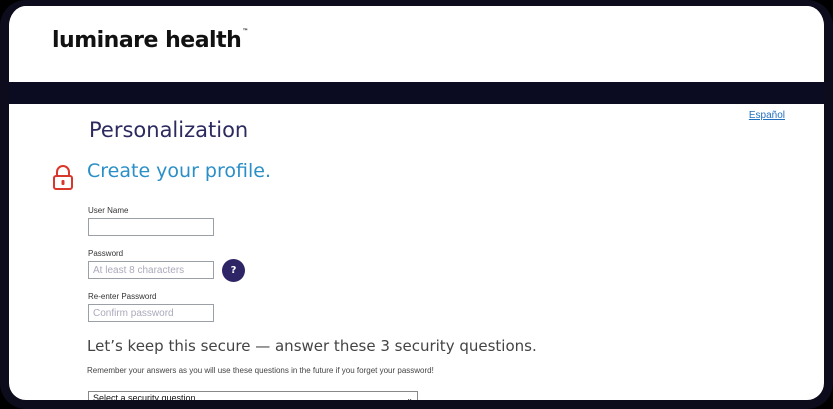 This screenshot has height=409, width=833. What do you see at coordinates (63, 178) in the screenshot?
I see `lock-icon` at bounding box center [63, 178].